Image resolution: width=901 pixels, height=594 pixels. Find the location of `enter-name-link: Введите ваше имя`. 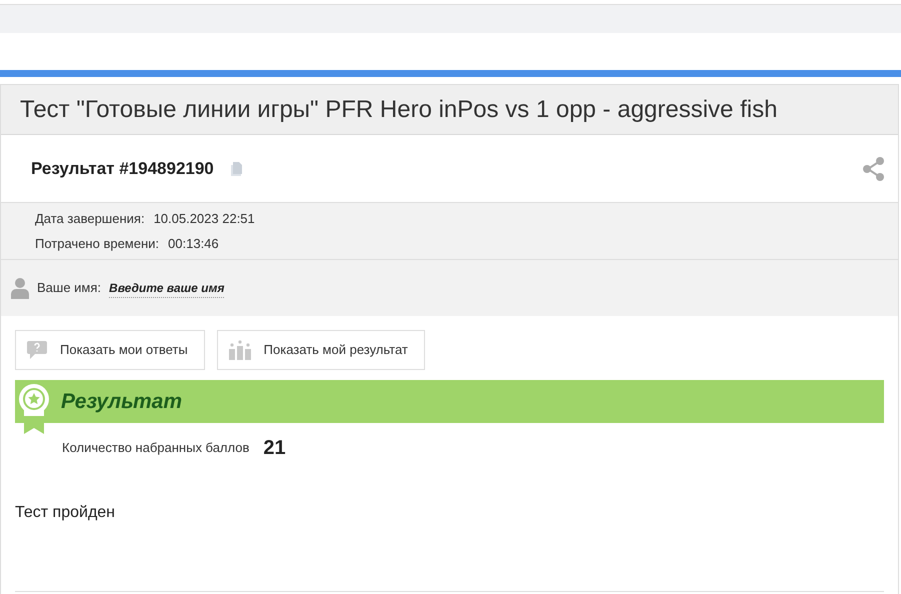

enter-name-link: Введите ваше имя is located at coordinates (166, 288).